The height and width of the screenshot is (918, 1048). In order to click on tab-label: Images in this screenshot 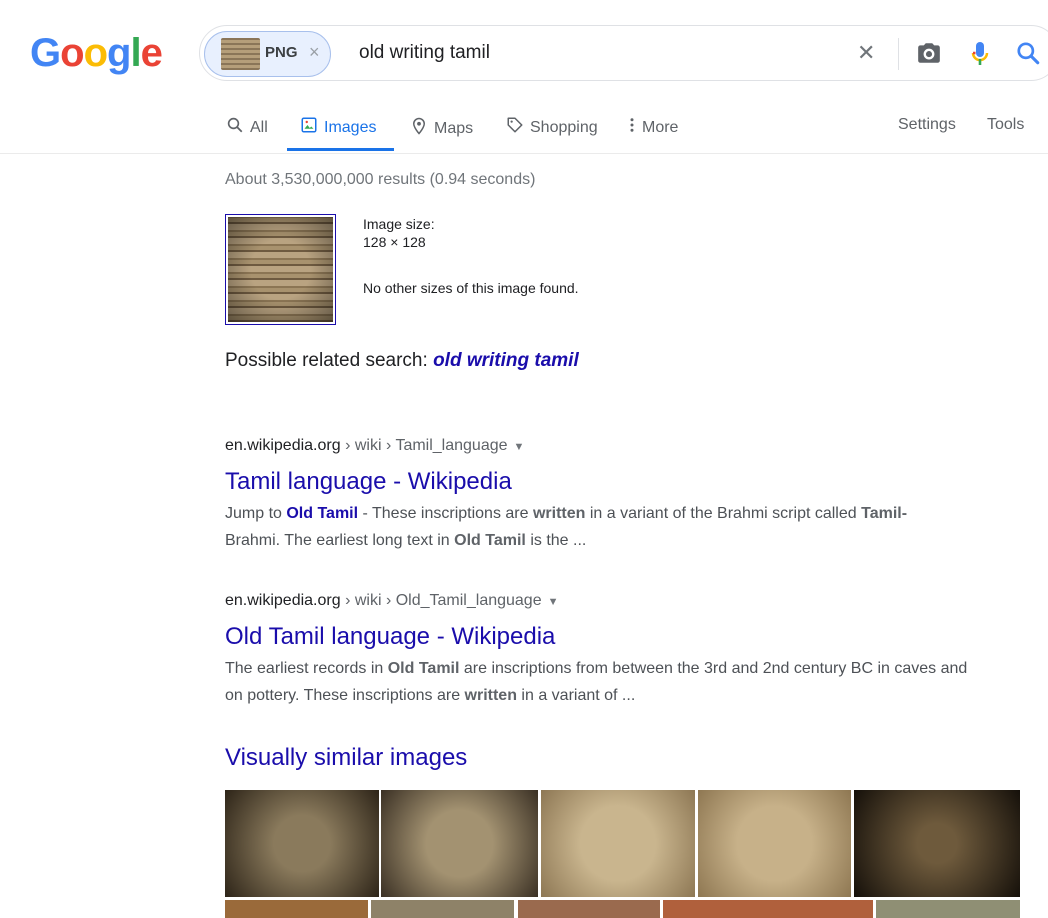, I will do `click(350, 127)`.